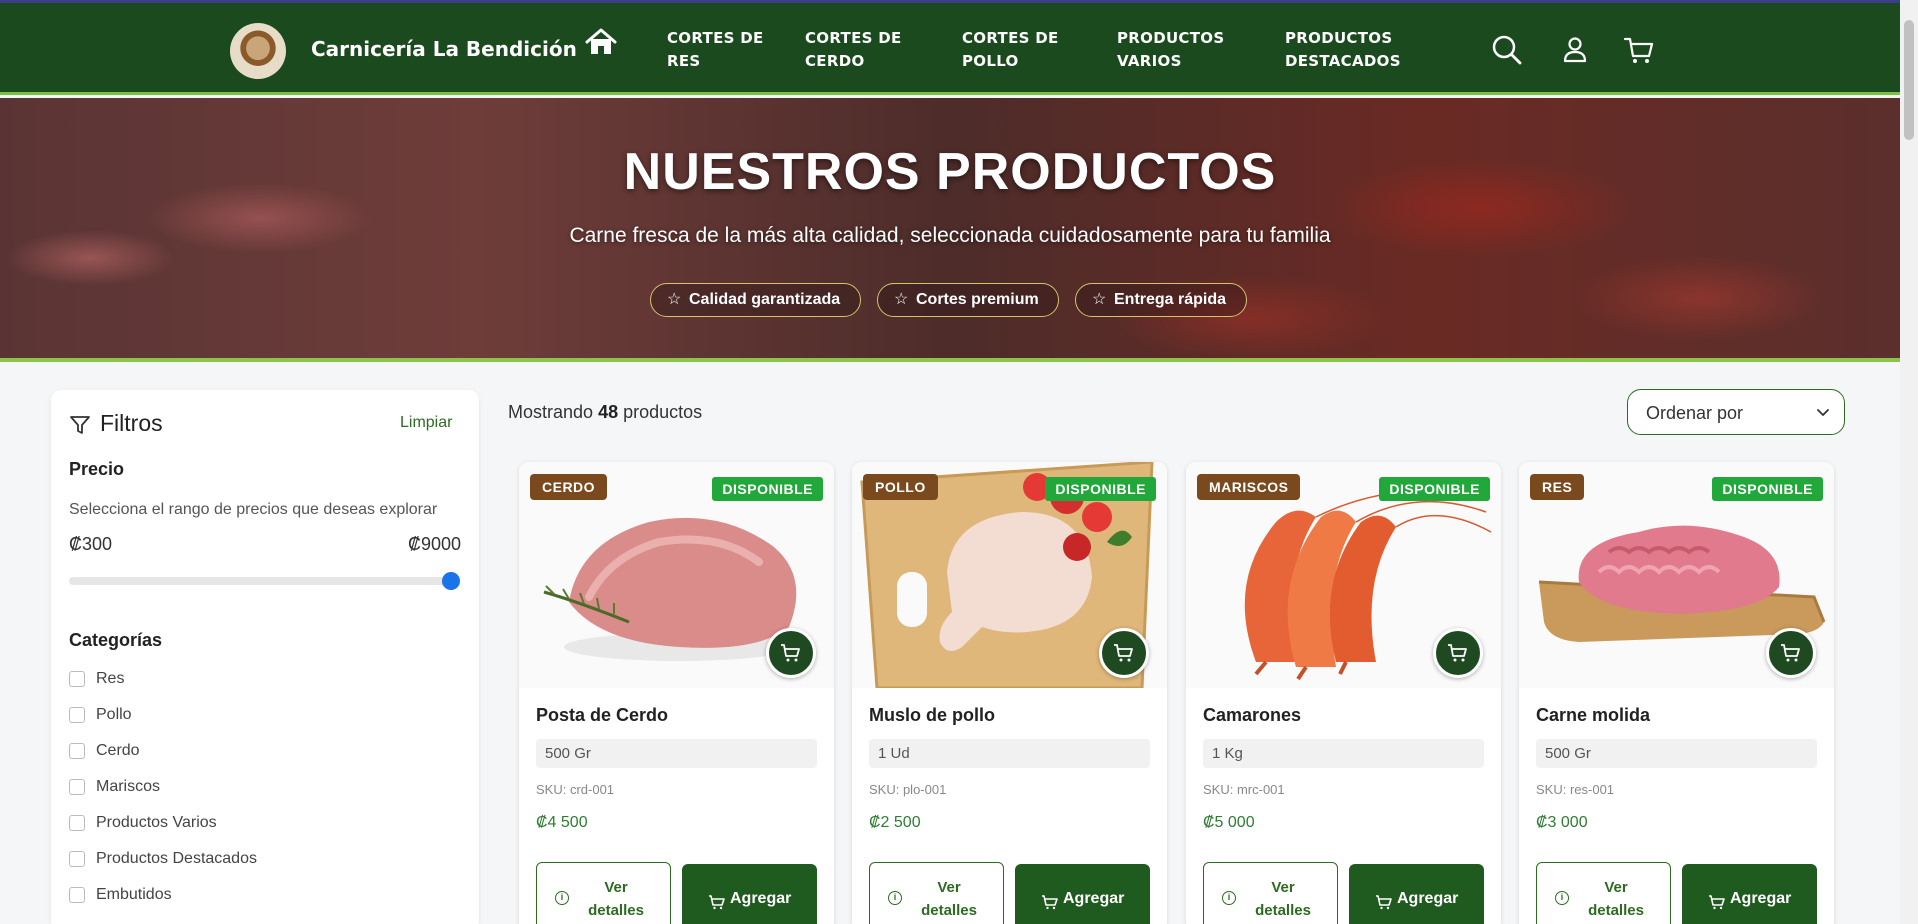 This screenshot has height=924, width=1918. I want to click on product-name: Carne molida, so click(1593, 715).